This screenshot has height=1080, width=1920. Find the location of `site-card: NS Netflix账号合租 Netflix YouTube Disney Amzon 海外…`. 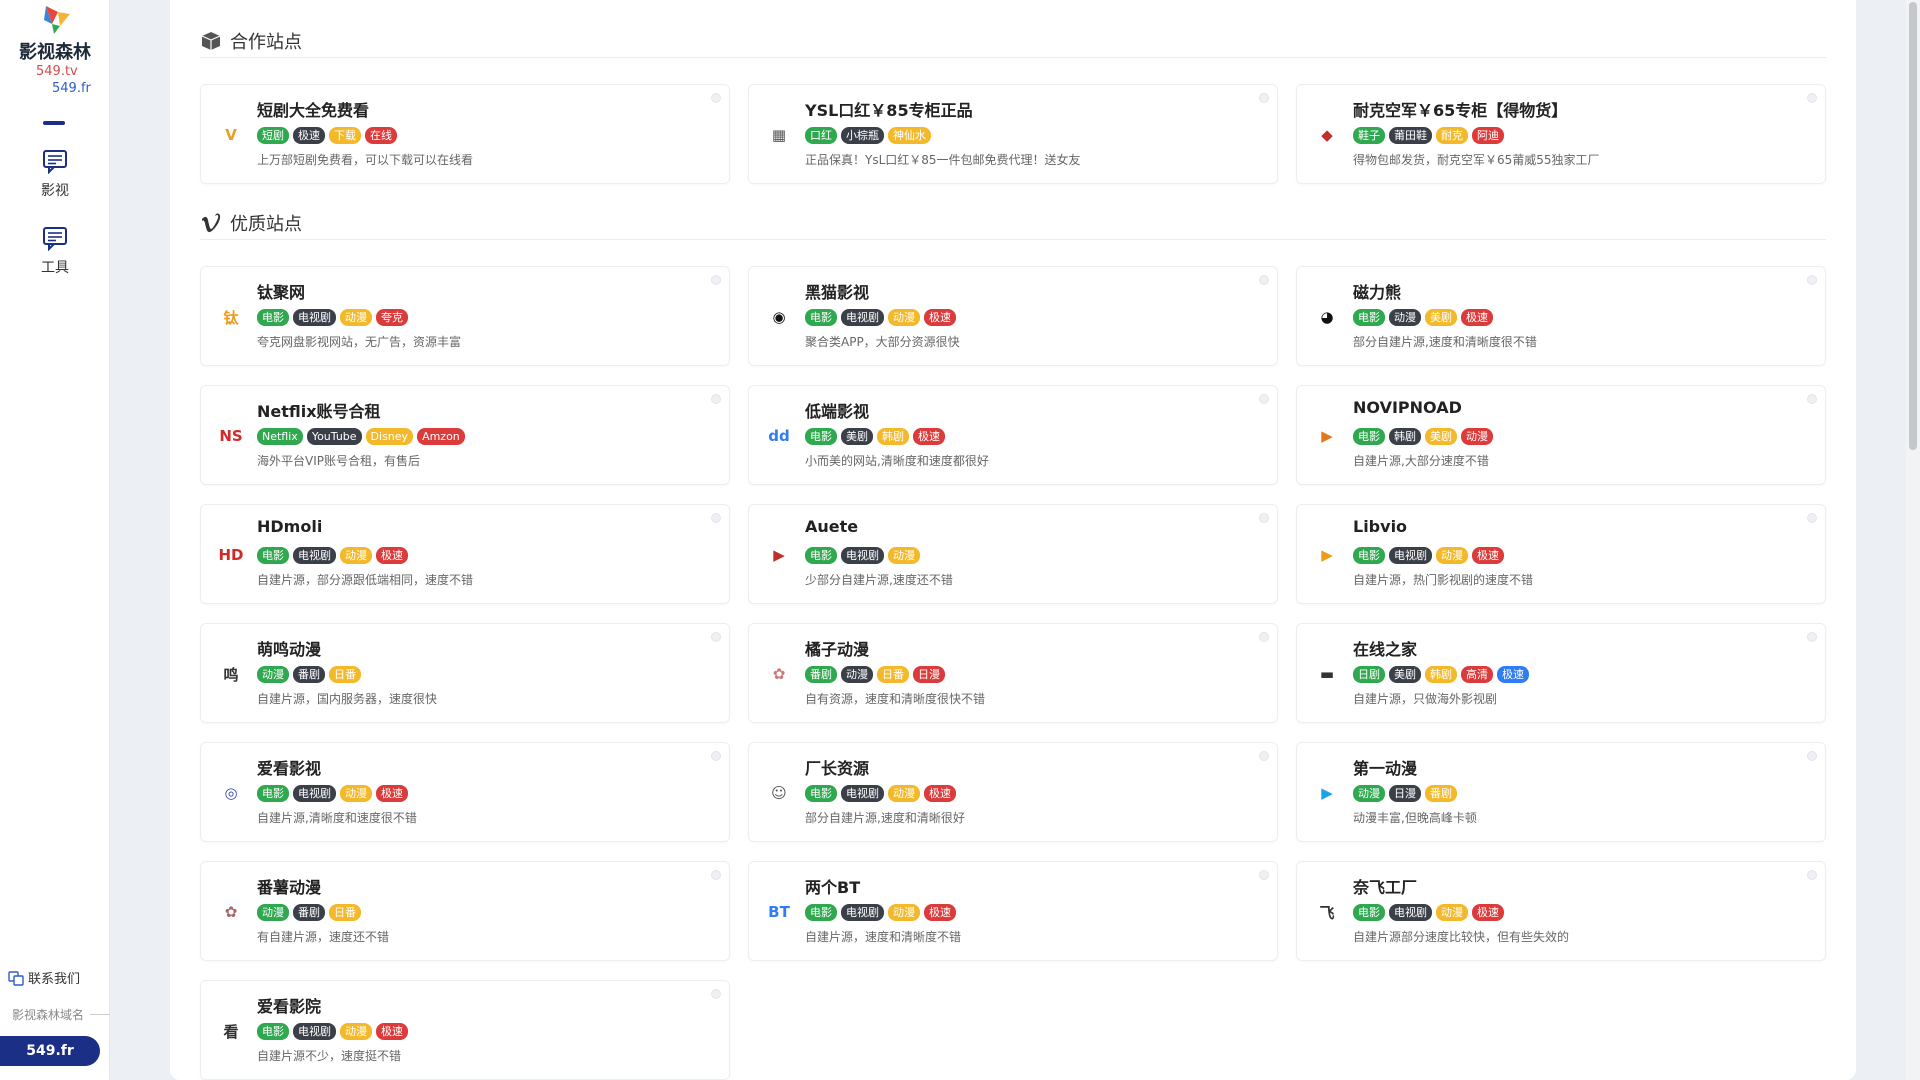

site-card: NS Netflix账号合租 Netflix YouTube Disney Amzon 海外… is located at coordinates (465, 435).